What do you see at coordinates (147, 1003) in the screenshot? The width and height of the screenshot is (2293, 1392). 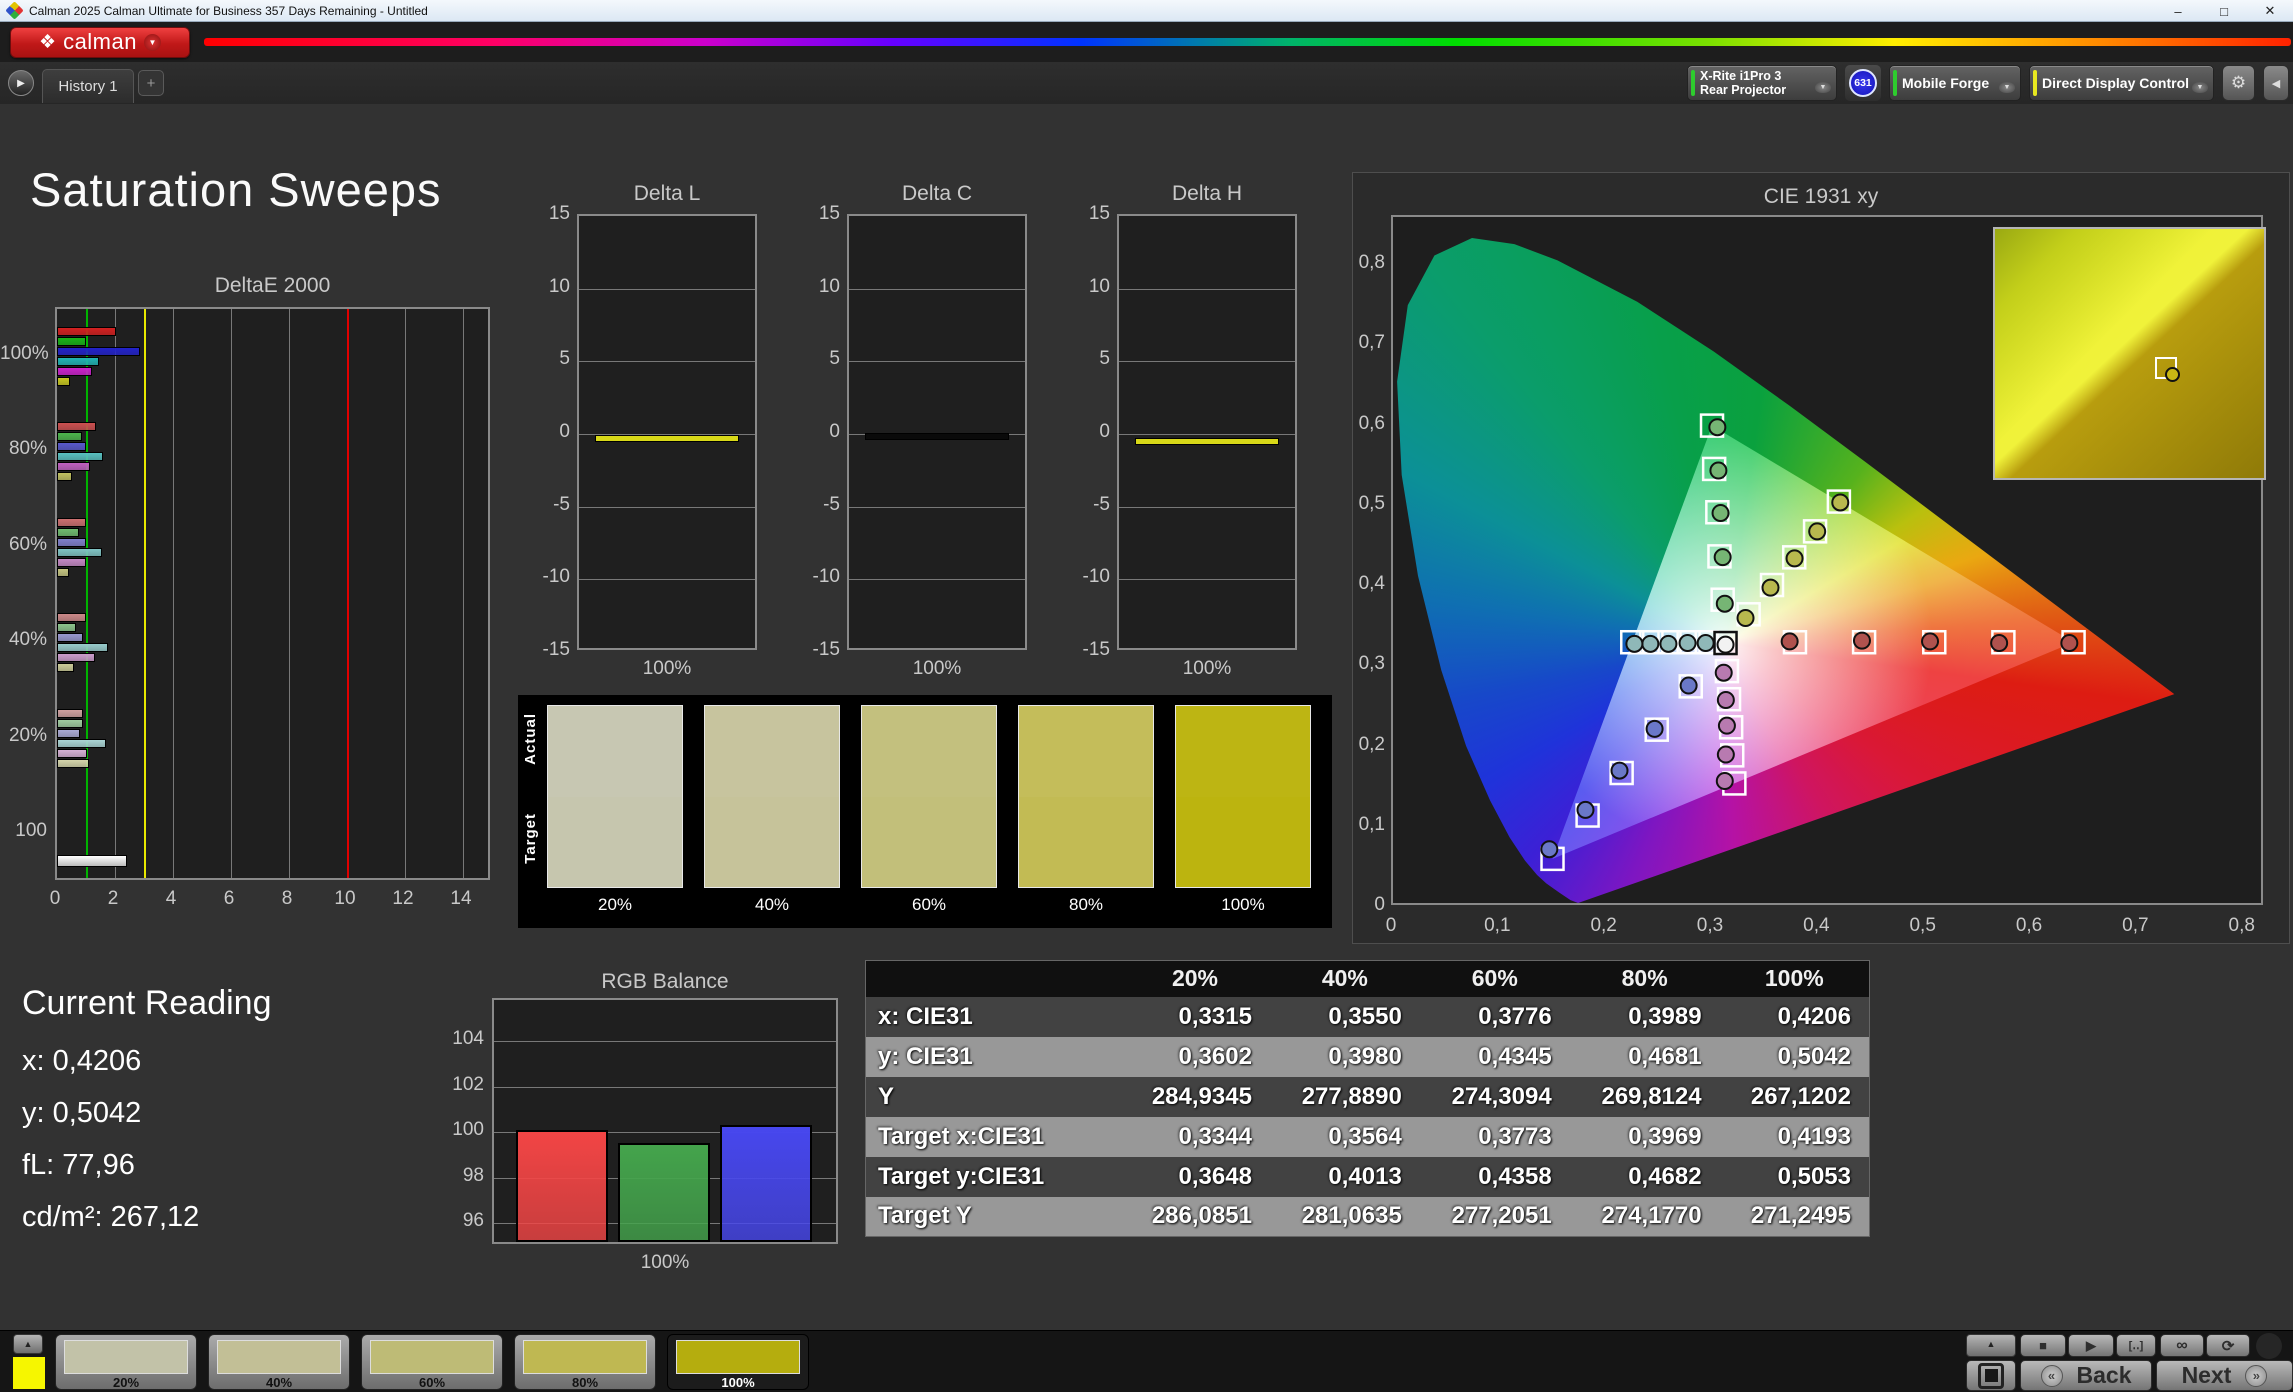 I see `current-reading-title: Current Reading` at bounding box center [147, 1003].